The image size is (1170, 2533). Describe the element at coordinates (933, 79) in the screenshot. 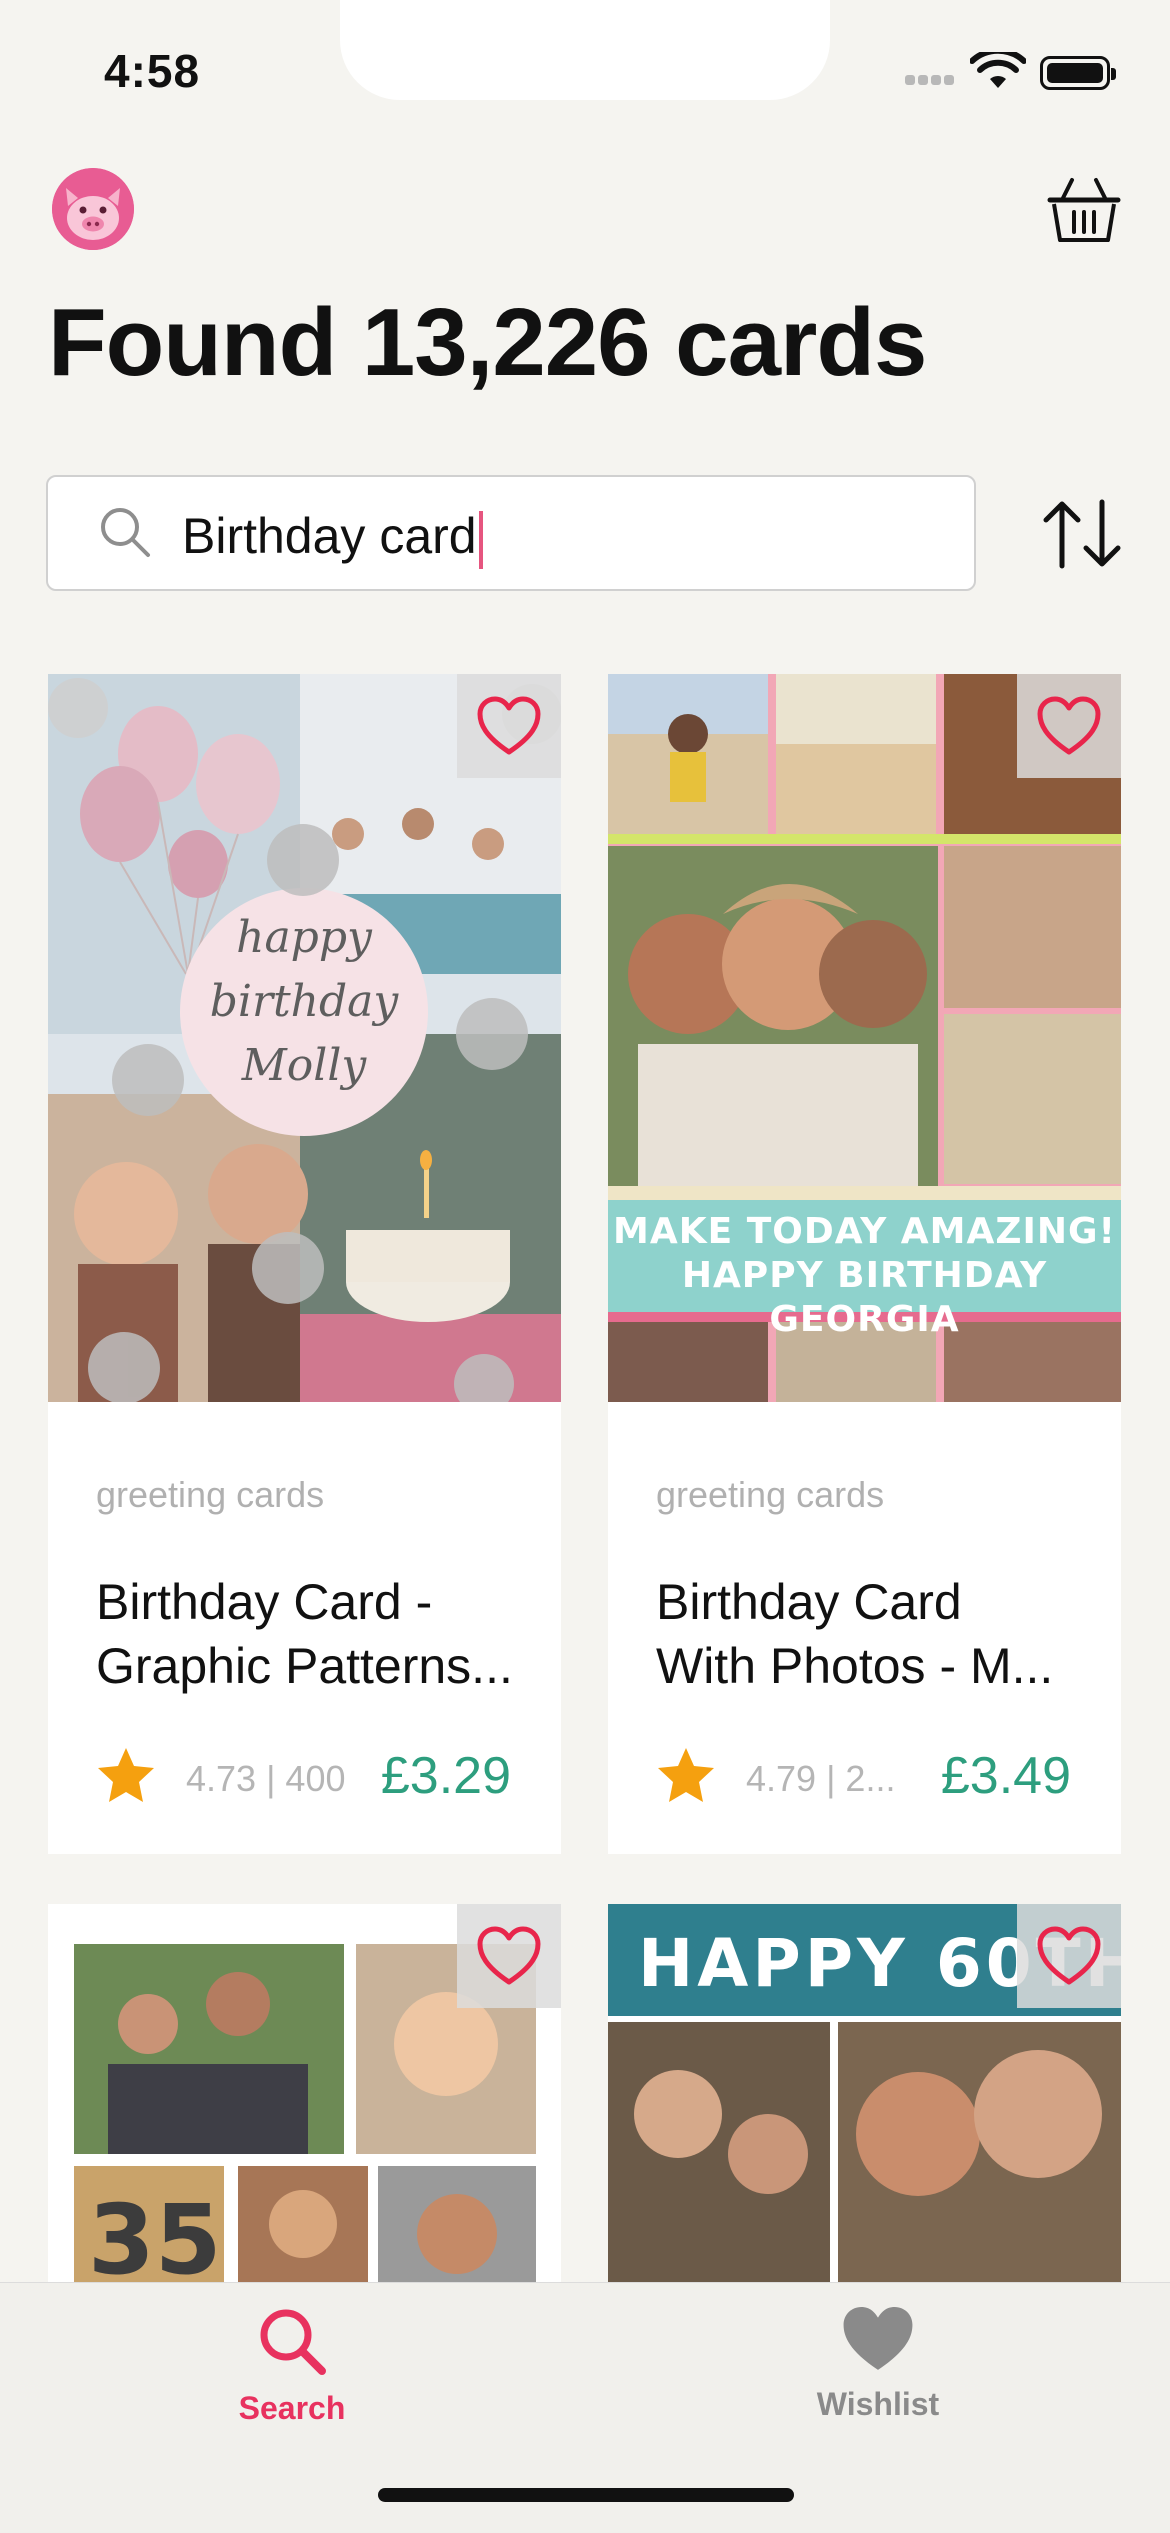

I see `cellular-signal-icon` at that location.